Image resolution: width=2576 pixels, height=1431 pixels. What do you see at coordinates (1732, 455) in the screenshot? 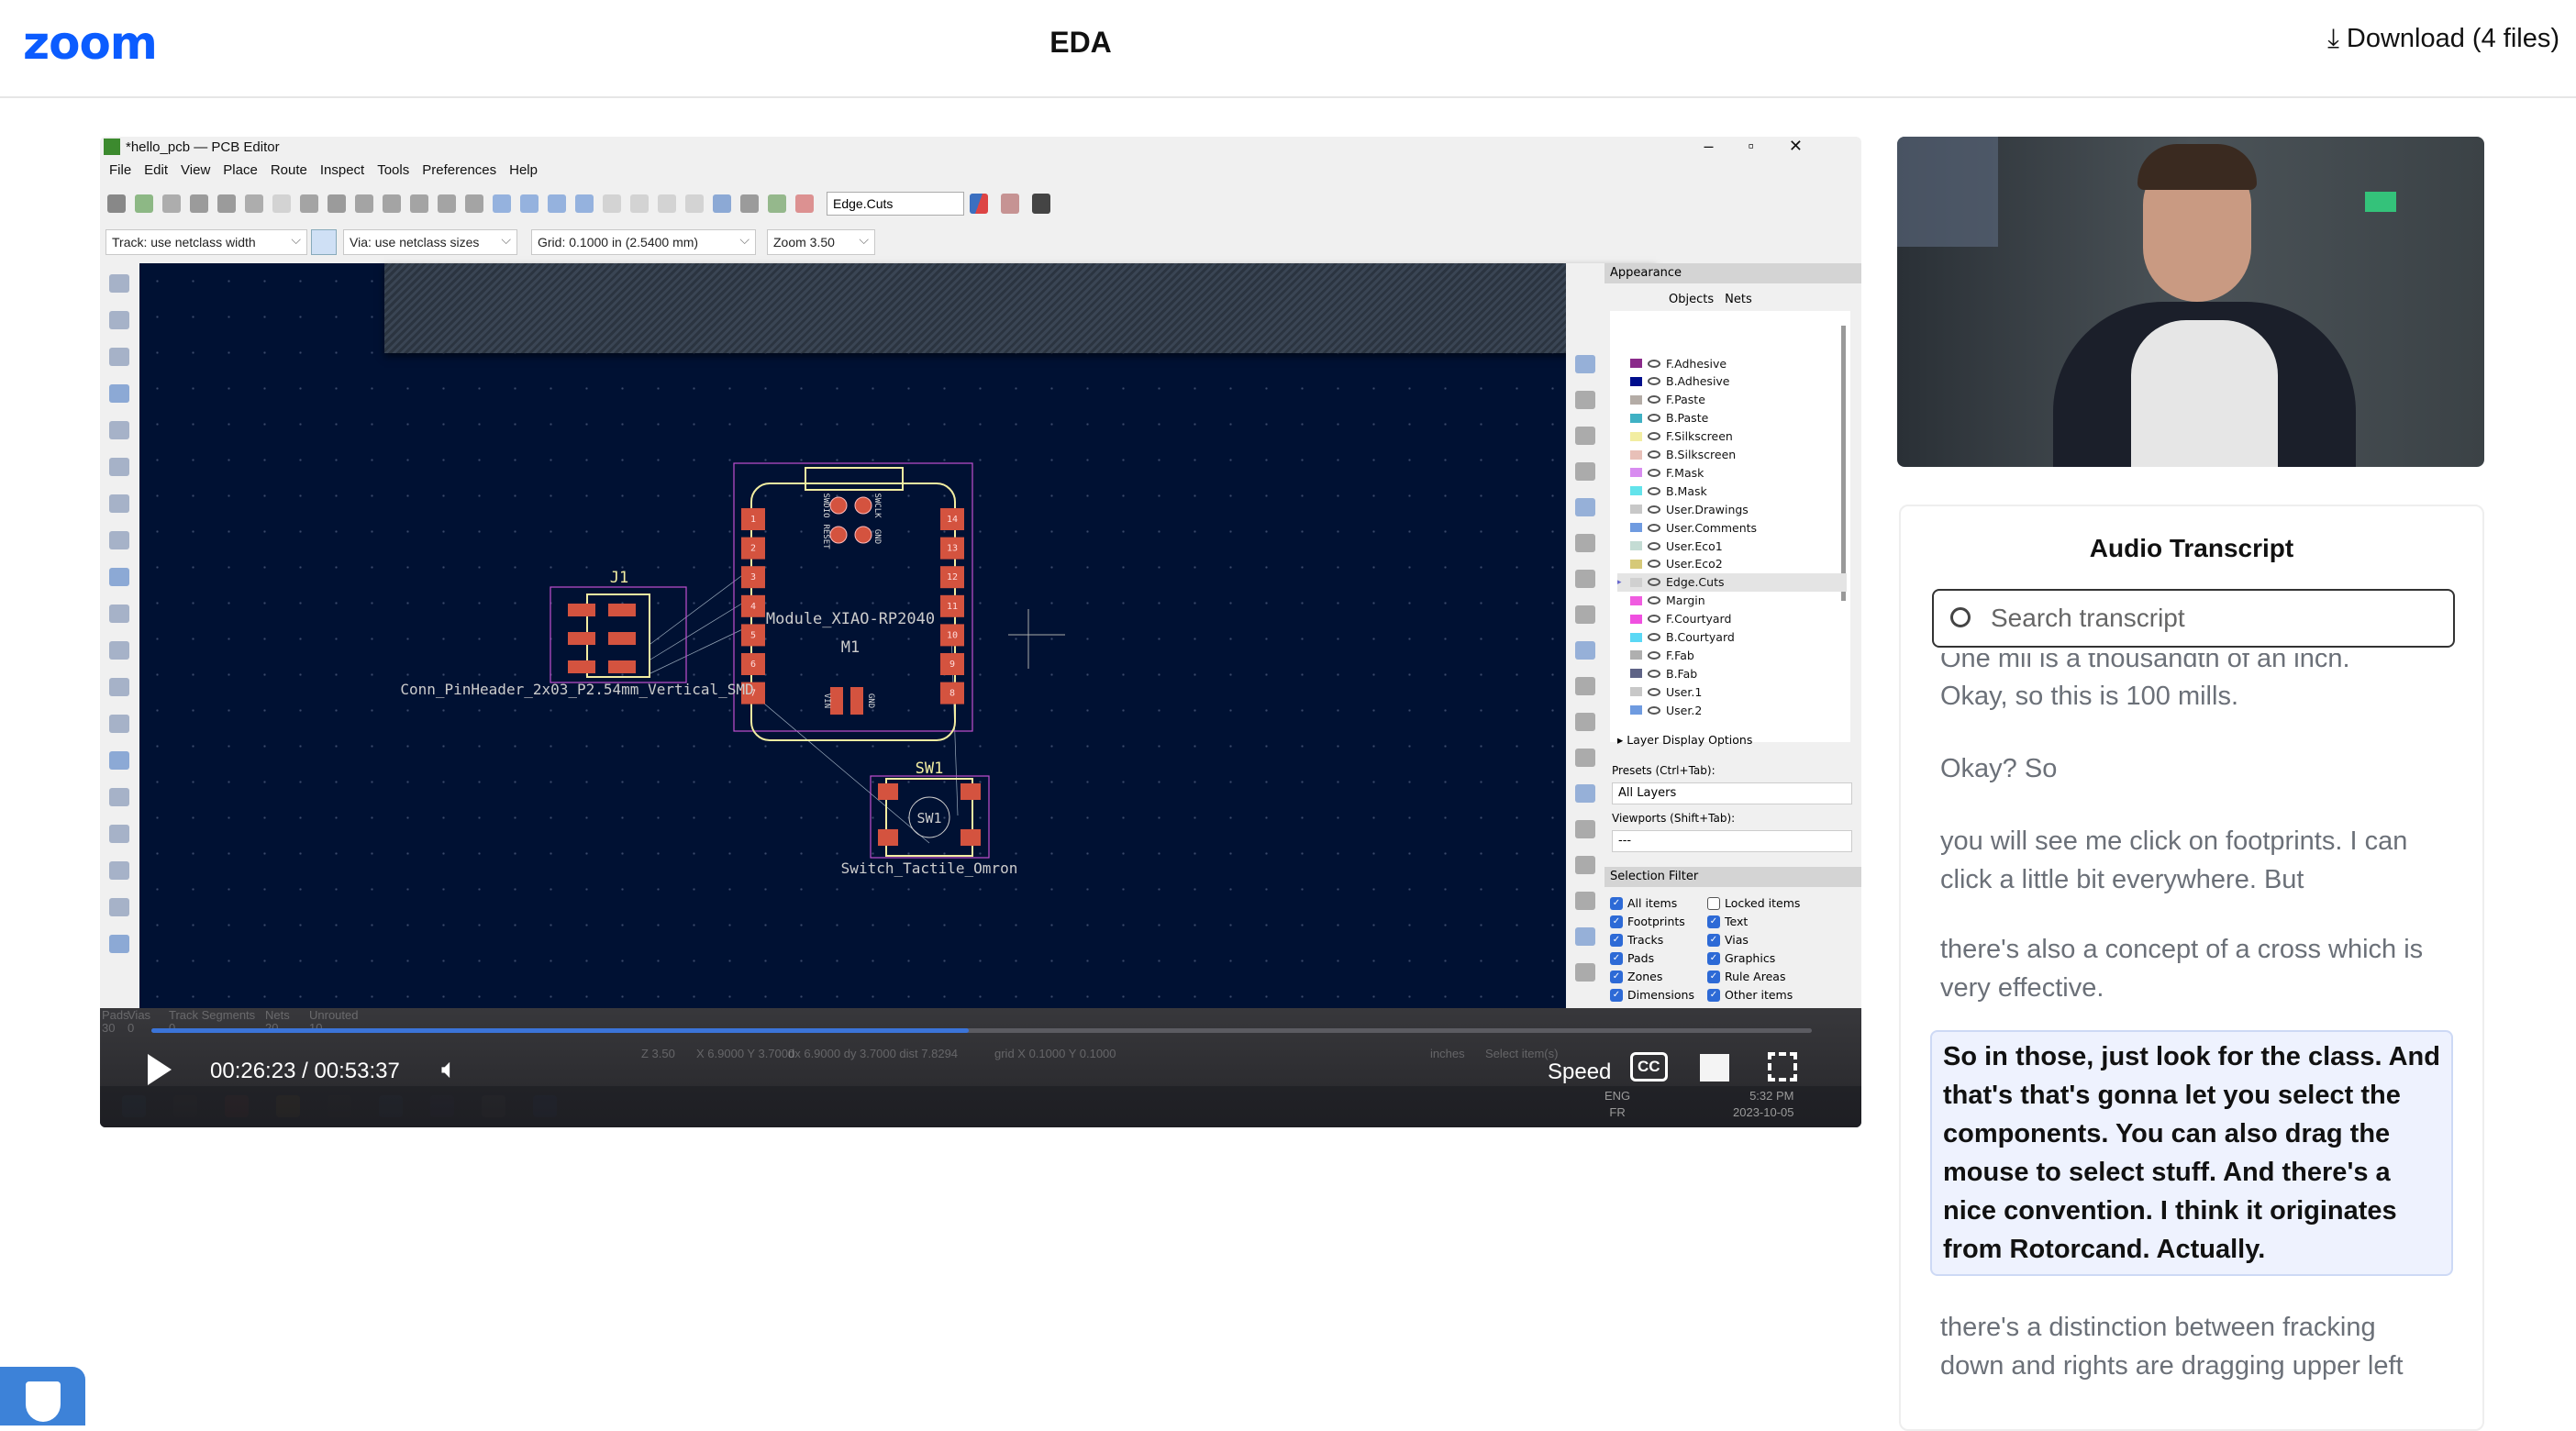
I see `layer-row-b-silkscreen: B.Silkscreen` at bounding box center [1732, 455].